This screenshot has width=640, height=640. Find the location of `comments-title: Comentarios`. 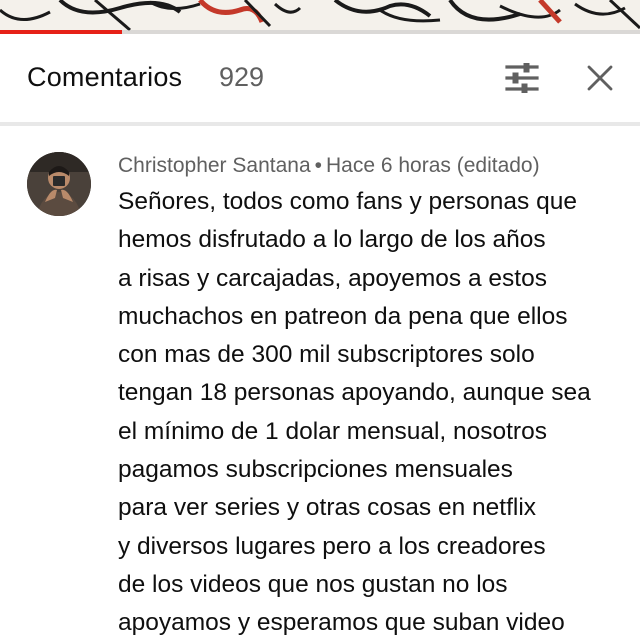

comments-title: Comentarios is located at coordinates (105, 77).